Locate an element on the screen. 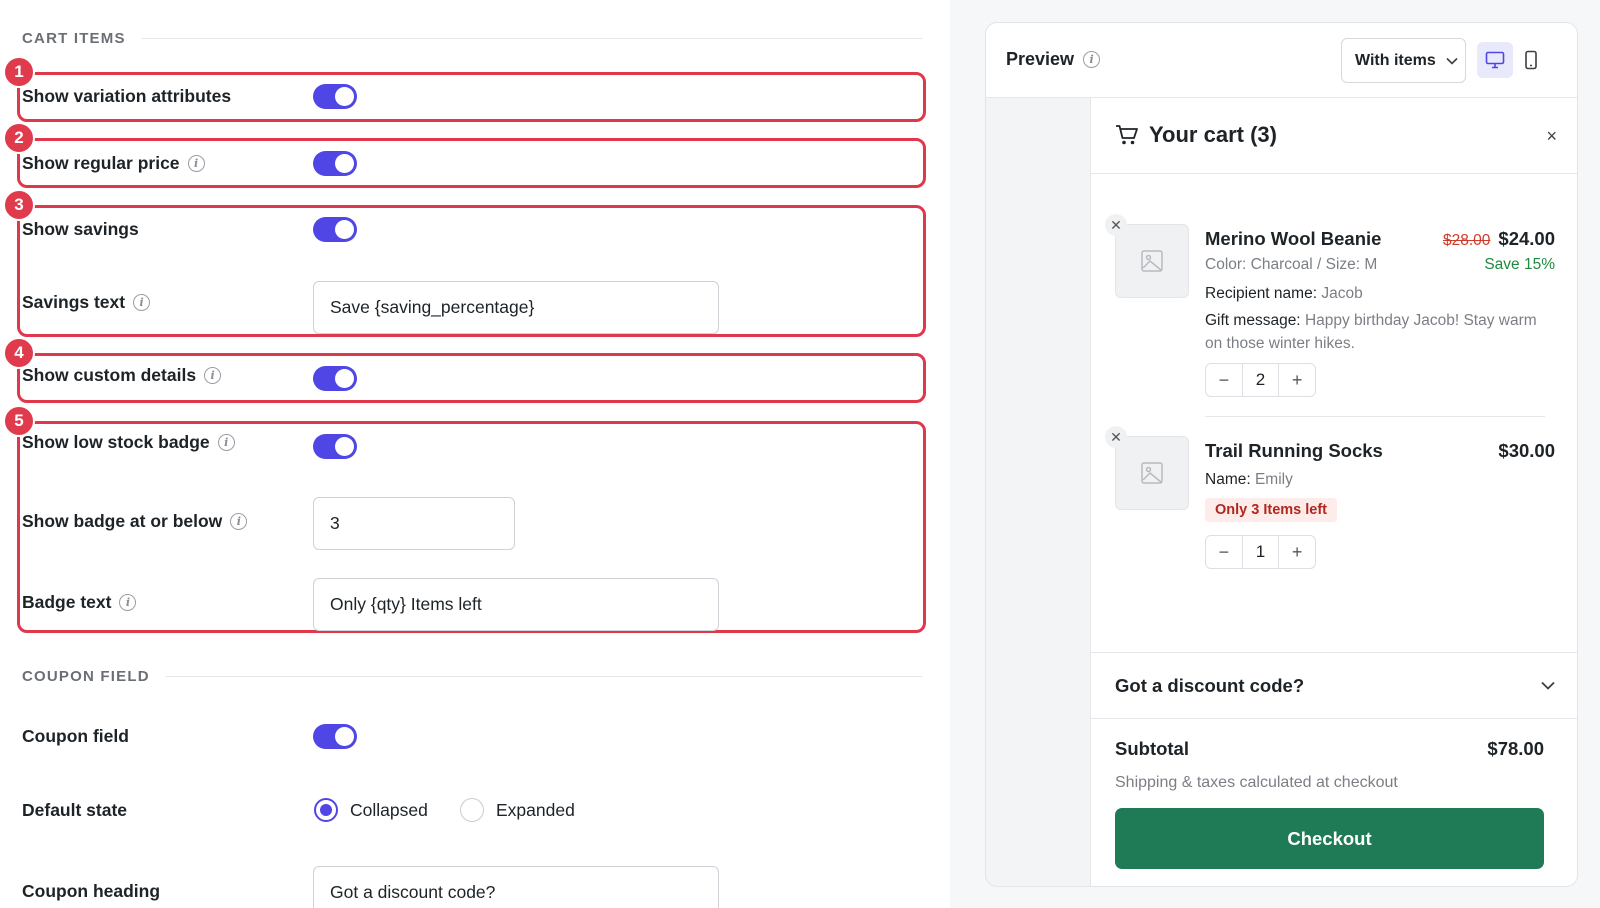  item-variation: Color: Charcoal / Size: M is located at coordinates (1291, 264).